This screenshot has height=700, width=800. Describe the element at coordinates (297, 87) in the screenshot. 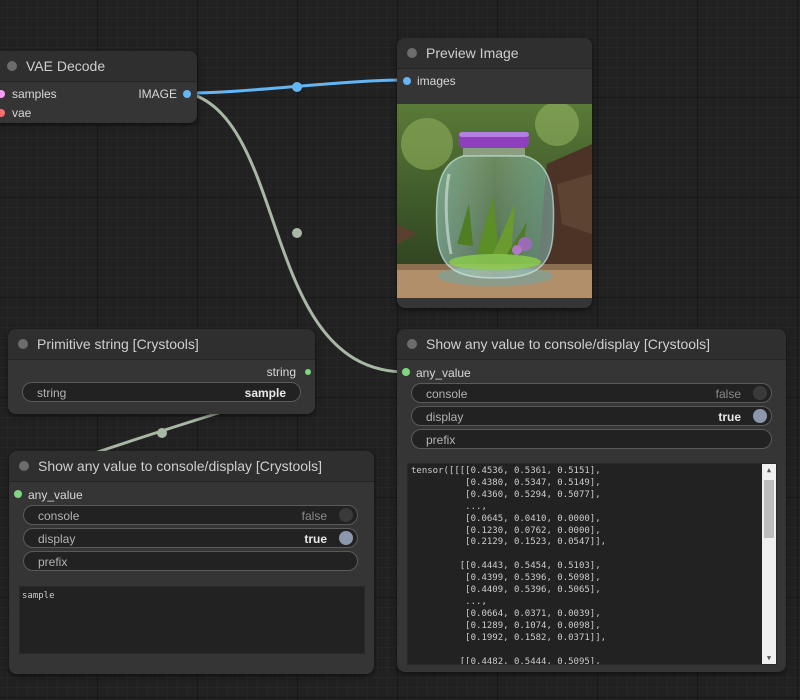

I see `image-link-midpoint` at that location.